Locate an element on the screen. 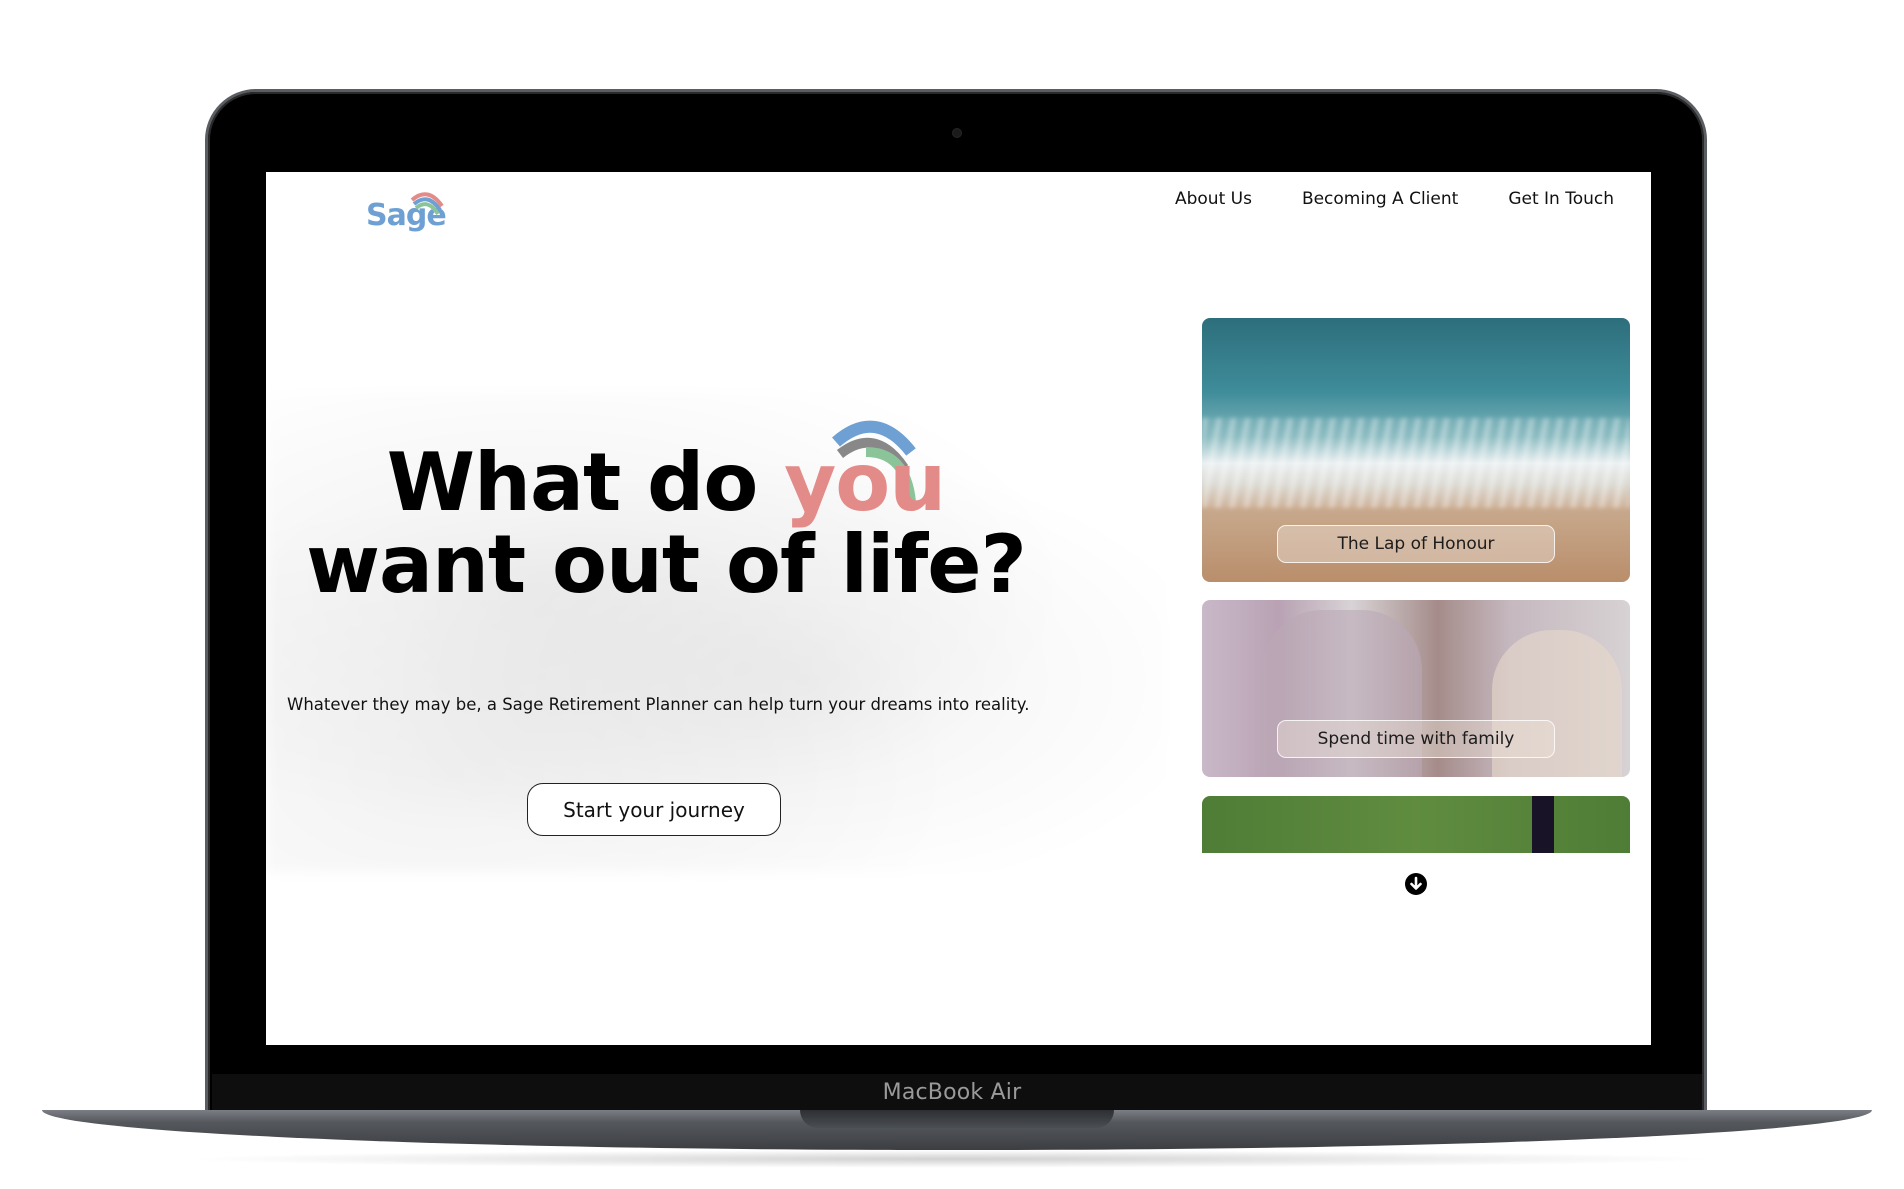  headline-part1: What do is located at coordinates (572, 482).